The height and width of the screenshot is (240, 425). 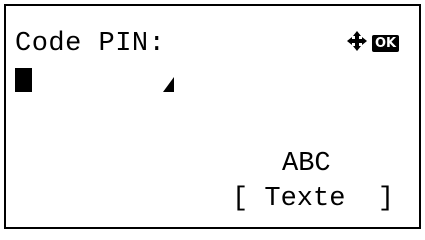 What do you see at coordinates (357, 43) in the screenshot?
I see `four-way-arrow-icon` at bounding box center [357, 43].